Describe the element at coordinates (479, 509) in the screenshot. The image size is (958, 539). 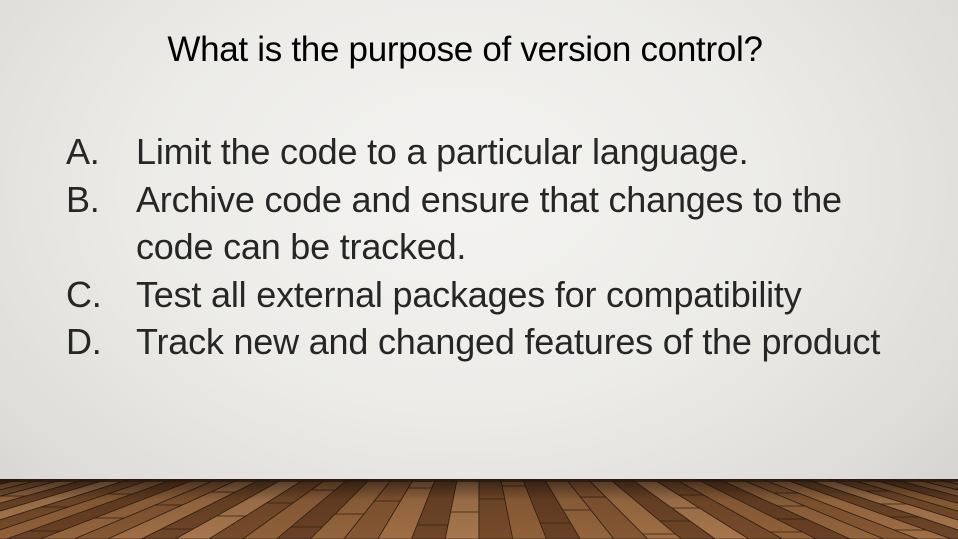
I see `wood-floor-decoration` at that location.